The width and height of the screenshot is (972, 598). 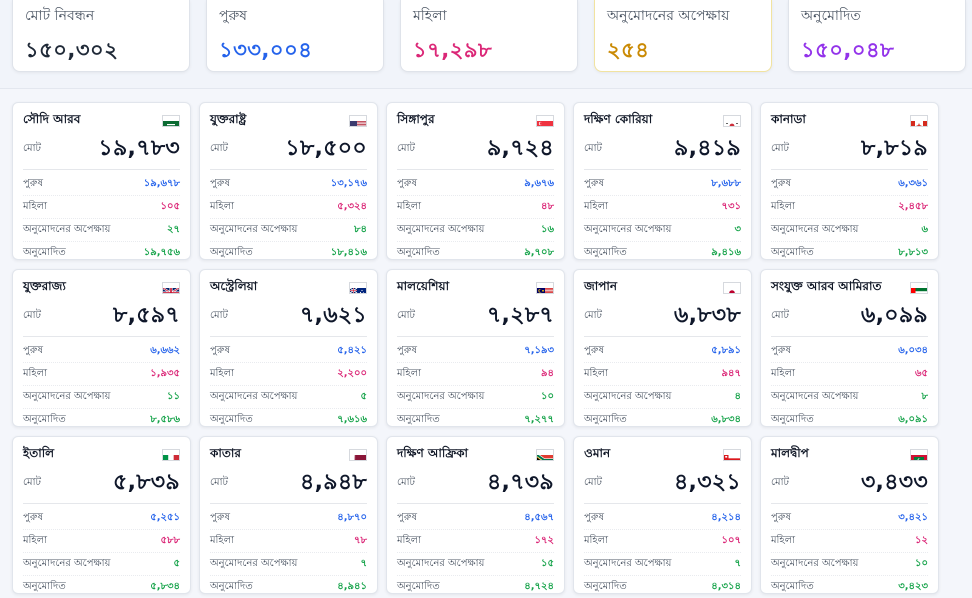 I want to click on stat-row-female: মহিলা২,৪৫৮, so click(x=849, y=207).